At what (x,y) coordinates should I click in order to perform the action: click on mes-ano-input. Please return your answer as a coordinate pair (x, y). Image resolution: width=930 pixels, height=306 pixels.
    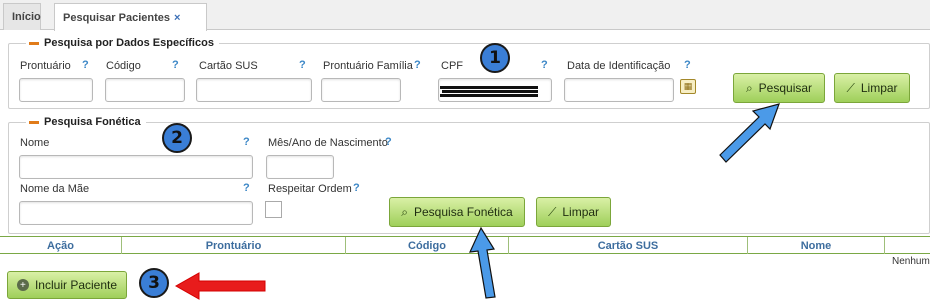
    Looking at the image, I should click on (300, 167).